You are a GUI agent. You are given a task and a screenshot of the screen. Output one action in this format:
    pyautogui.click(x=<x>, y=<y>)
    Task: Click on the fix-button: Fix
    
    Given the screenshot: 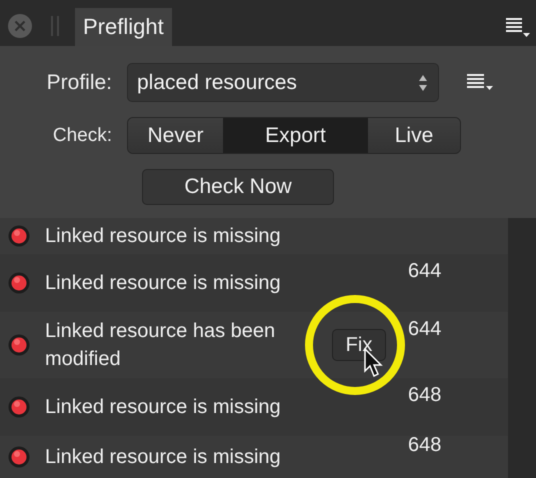 What is the action you would take?
    pyautogui.click(x=359, y=345)
    